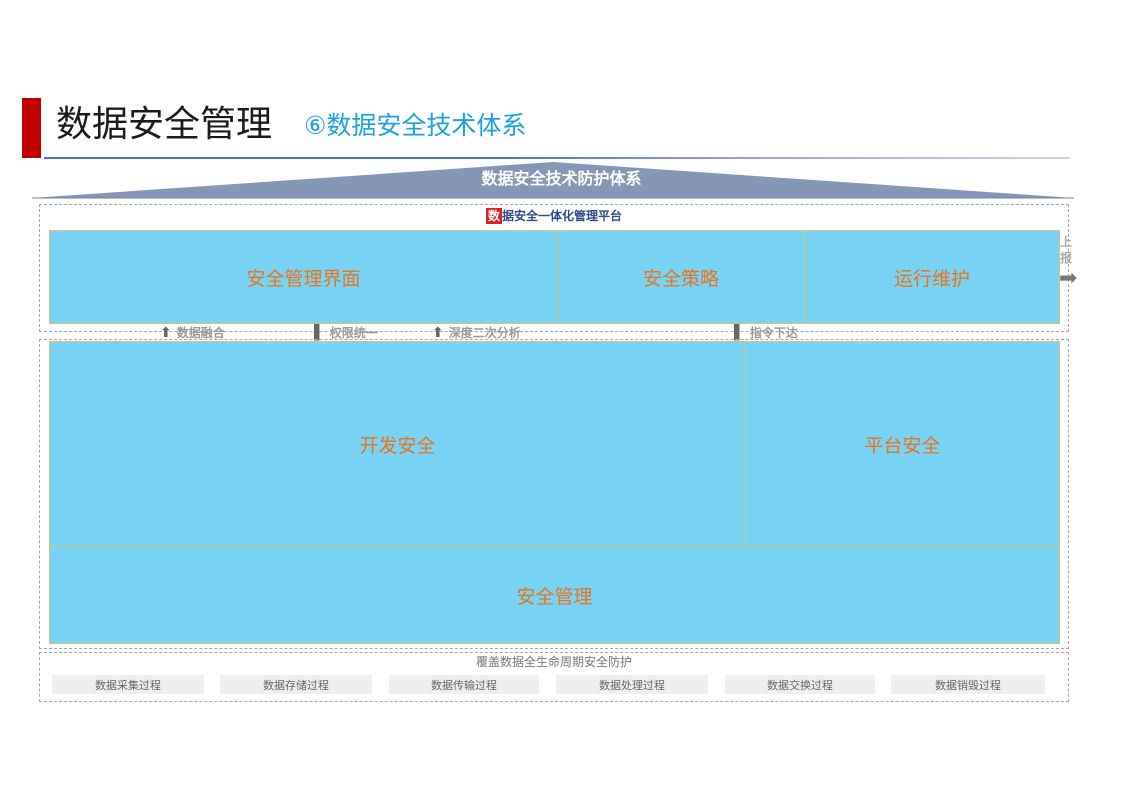 Image resolution: width=1123 pixels, height=794 pixels. What do you see at coordinates (128, 684) in the screenshot?
I see `stage-collection: 数据采集过程` at bounding box center [128, 684].